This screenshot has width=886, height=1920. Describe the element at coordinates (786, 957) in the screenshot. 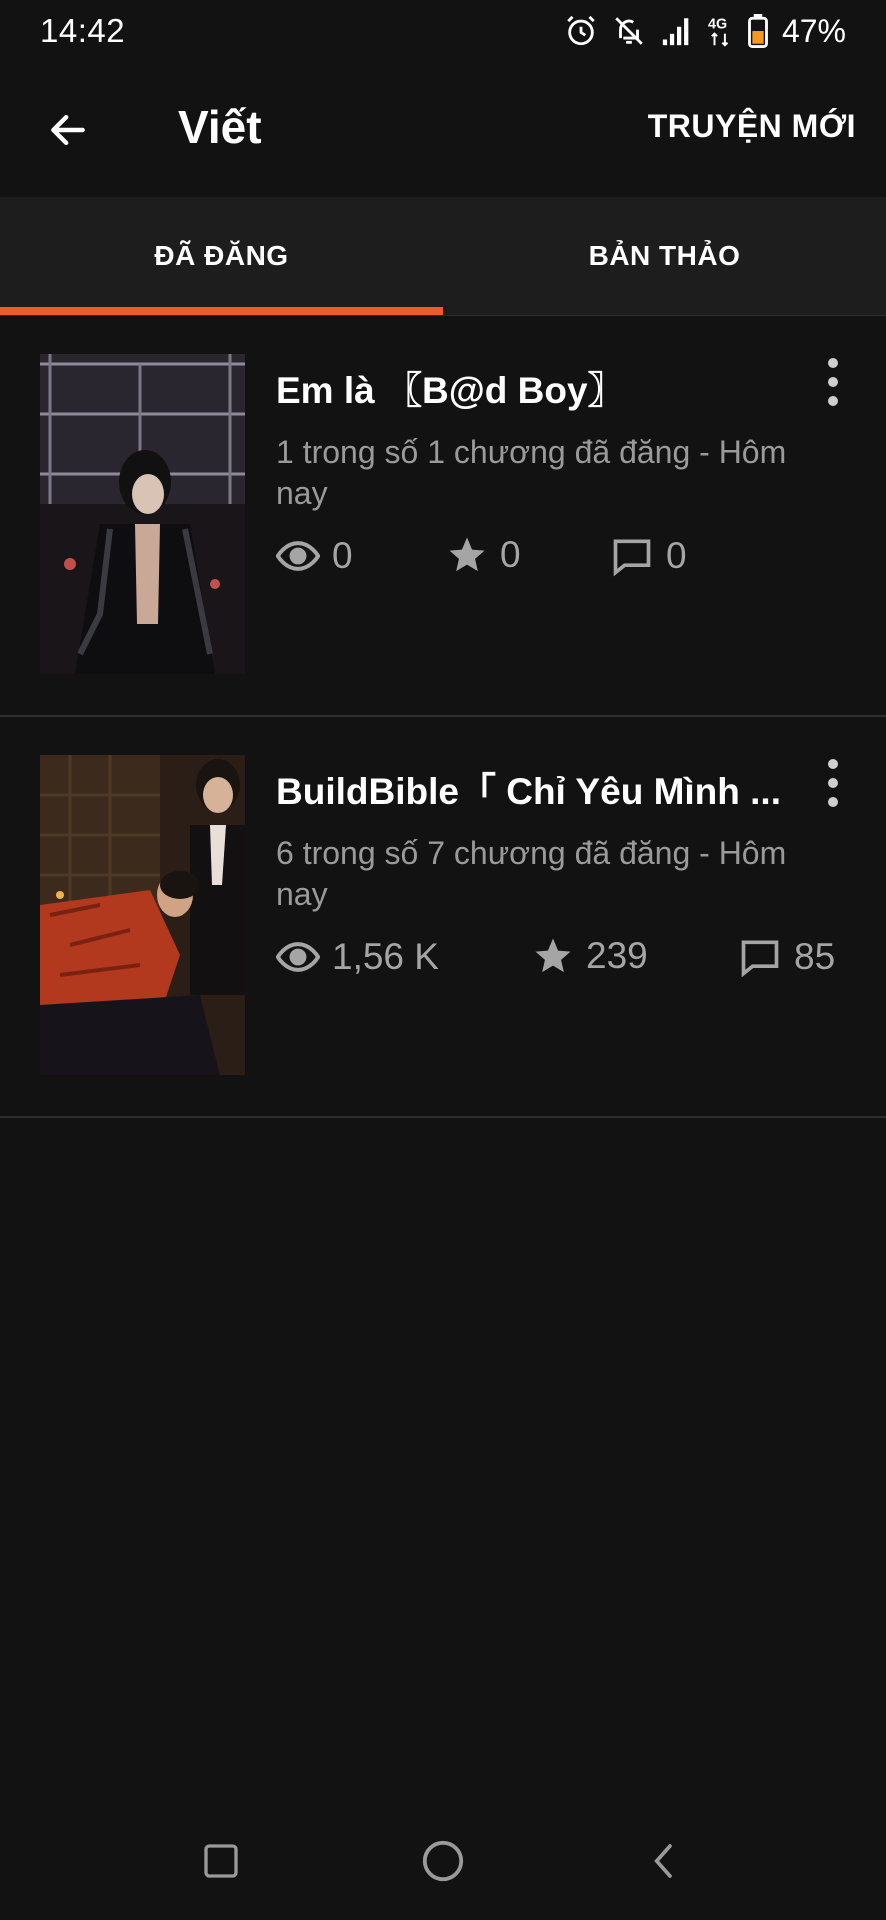

I see `comments-stat: 85` at that location.